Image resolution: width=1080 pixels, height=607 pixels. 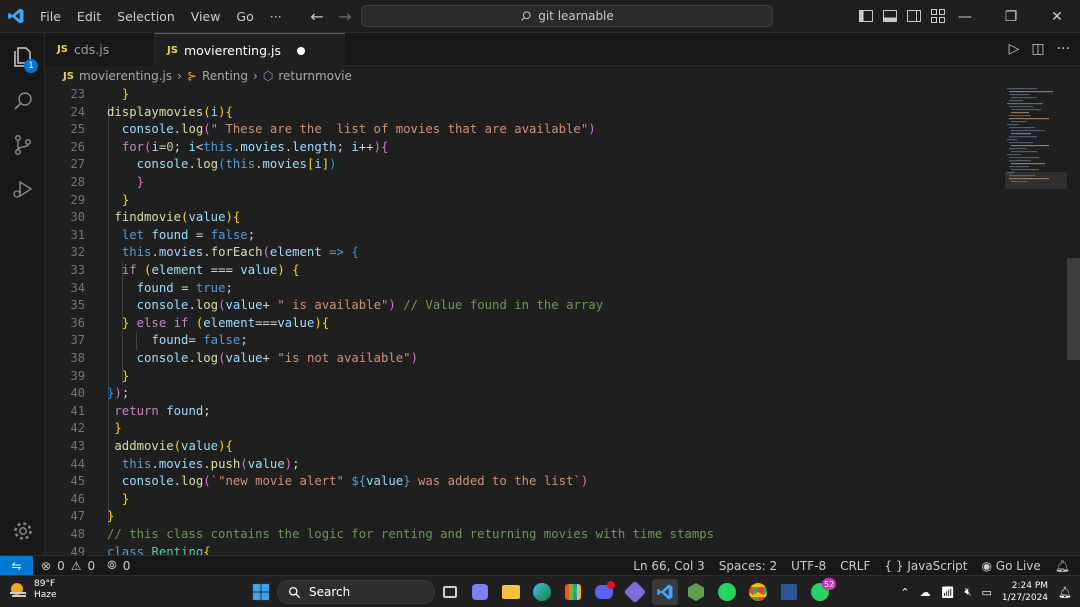 I want to click on minimize-icon: —, so click(x=965, y=16).